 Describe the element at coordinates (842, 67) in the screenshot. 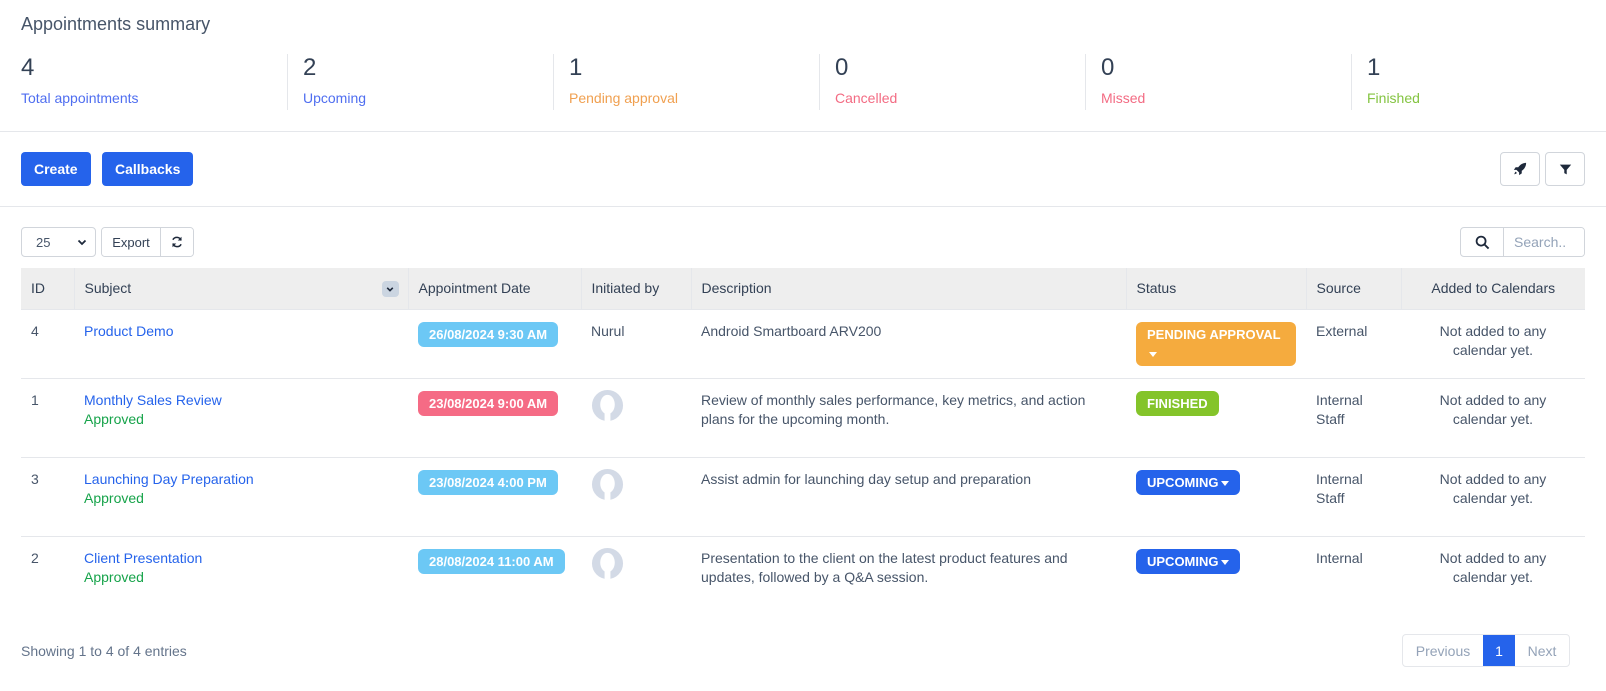

I see `stat-value: 0` at that location.